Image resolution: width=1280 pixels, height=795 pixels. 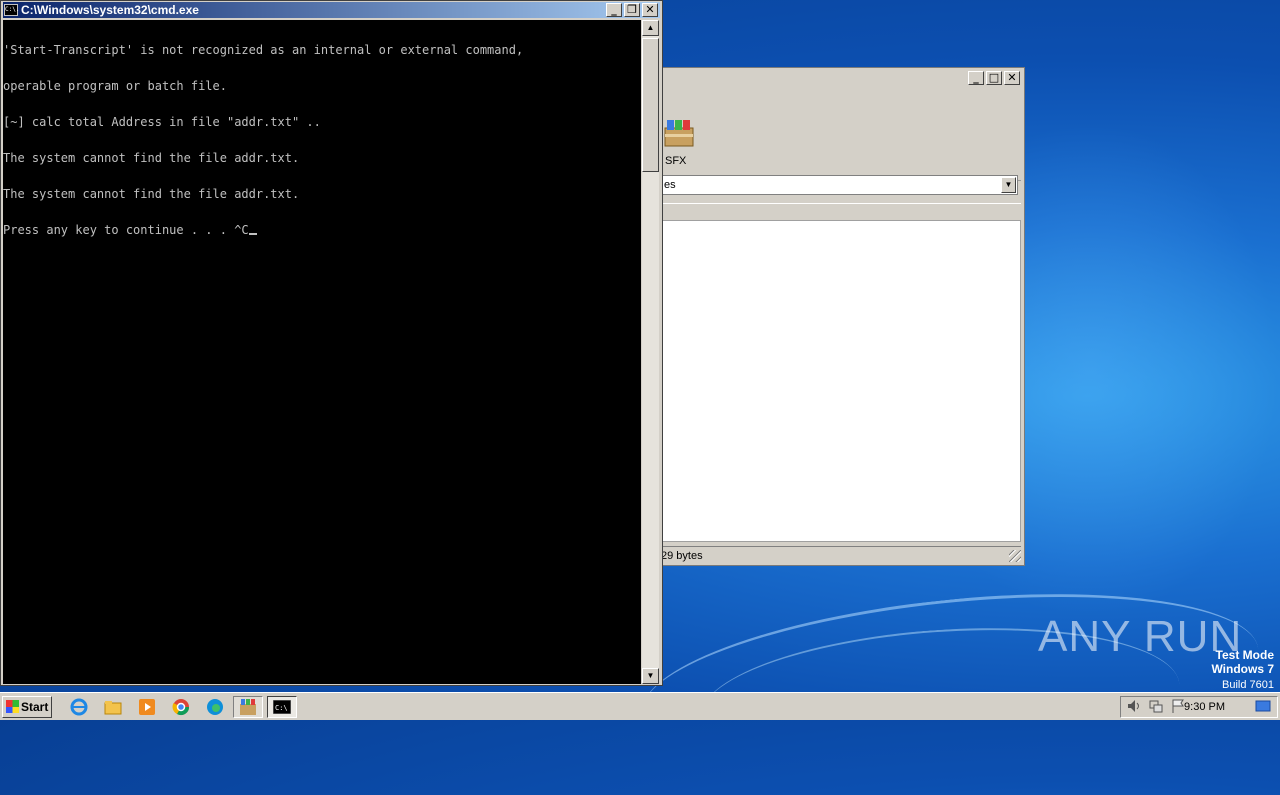 I want to click on archiver-status-bar: 29 bytes, so click(x=841, y=555).